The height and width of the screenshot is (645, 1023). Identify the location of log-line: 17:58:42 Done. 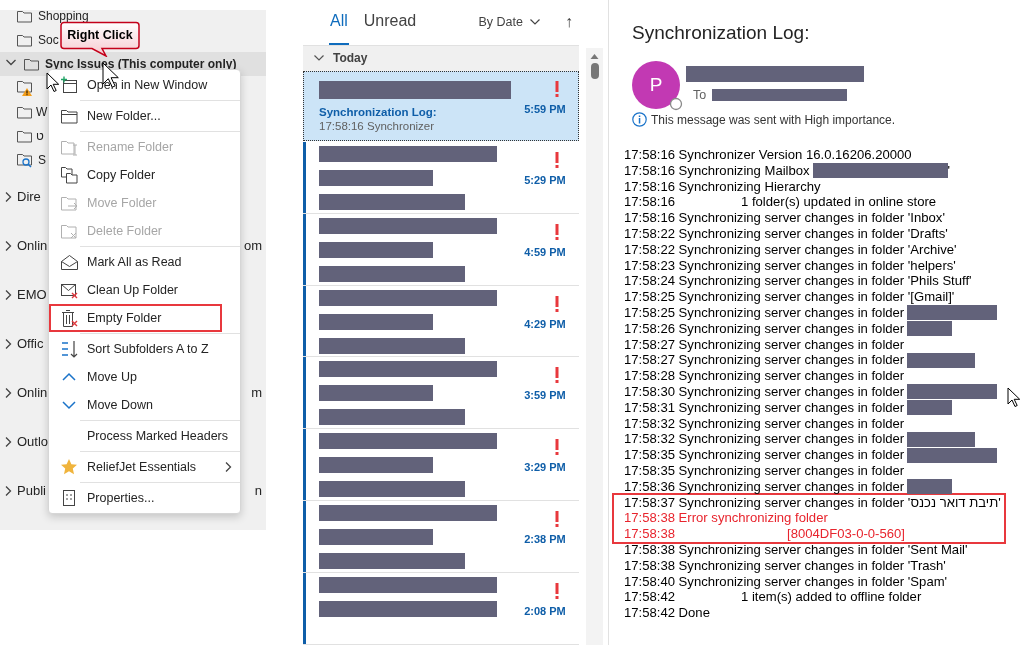
(667, 613).